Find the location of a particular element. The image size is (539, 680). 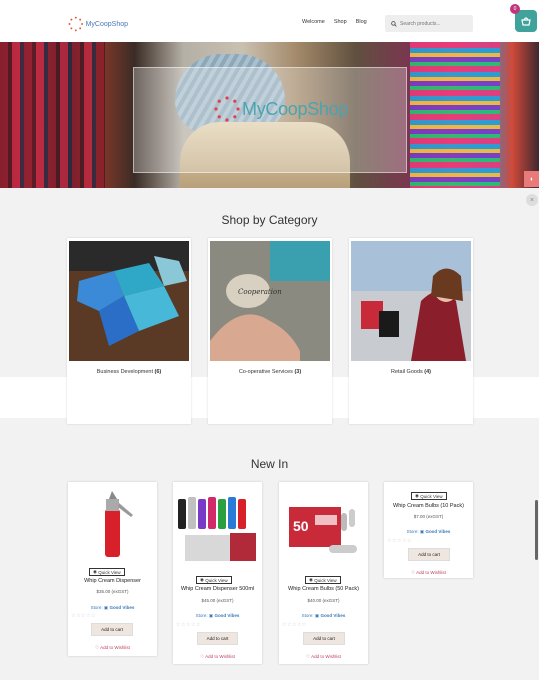

search-box is located at coordinates (429, 23).